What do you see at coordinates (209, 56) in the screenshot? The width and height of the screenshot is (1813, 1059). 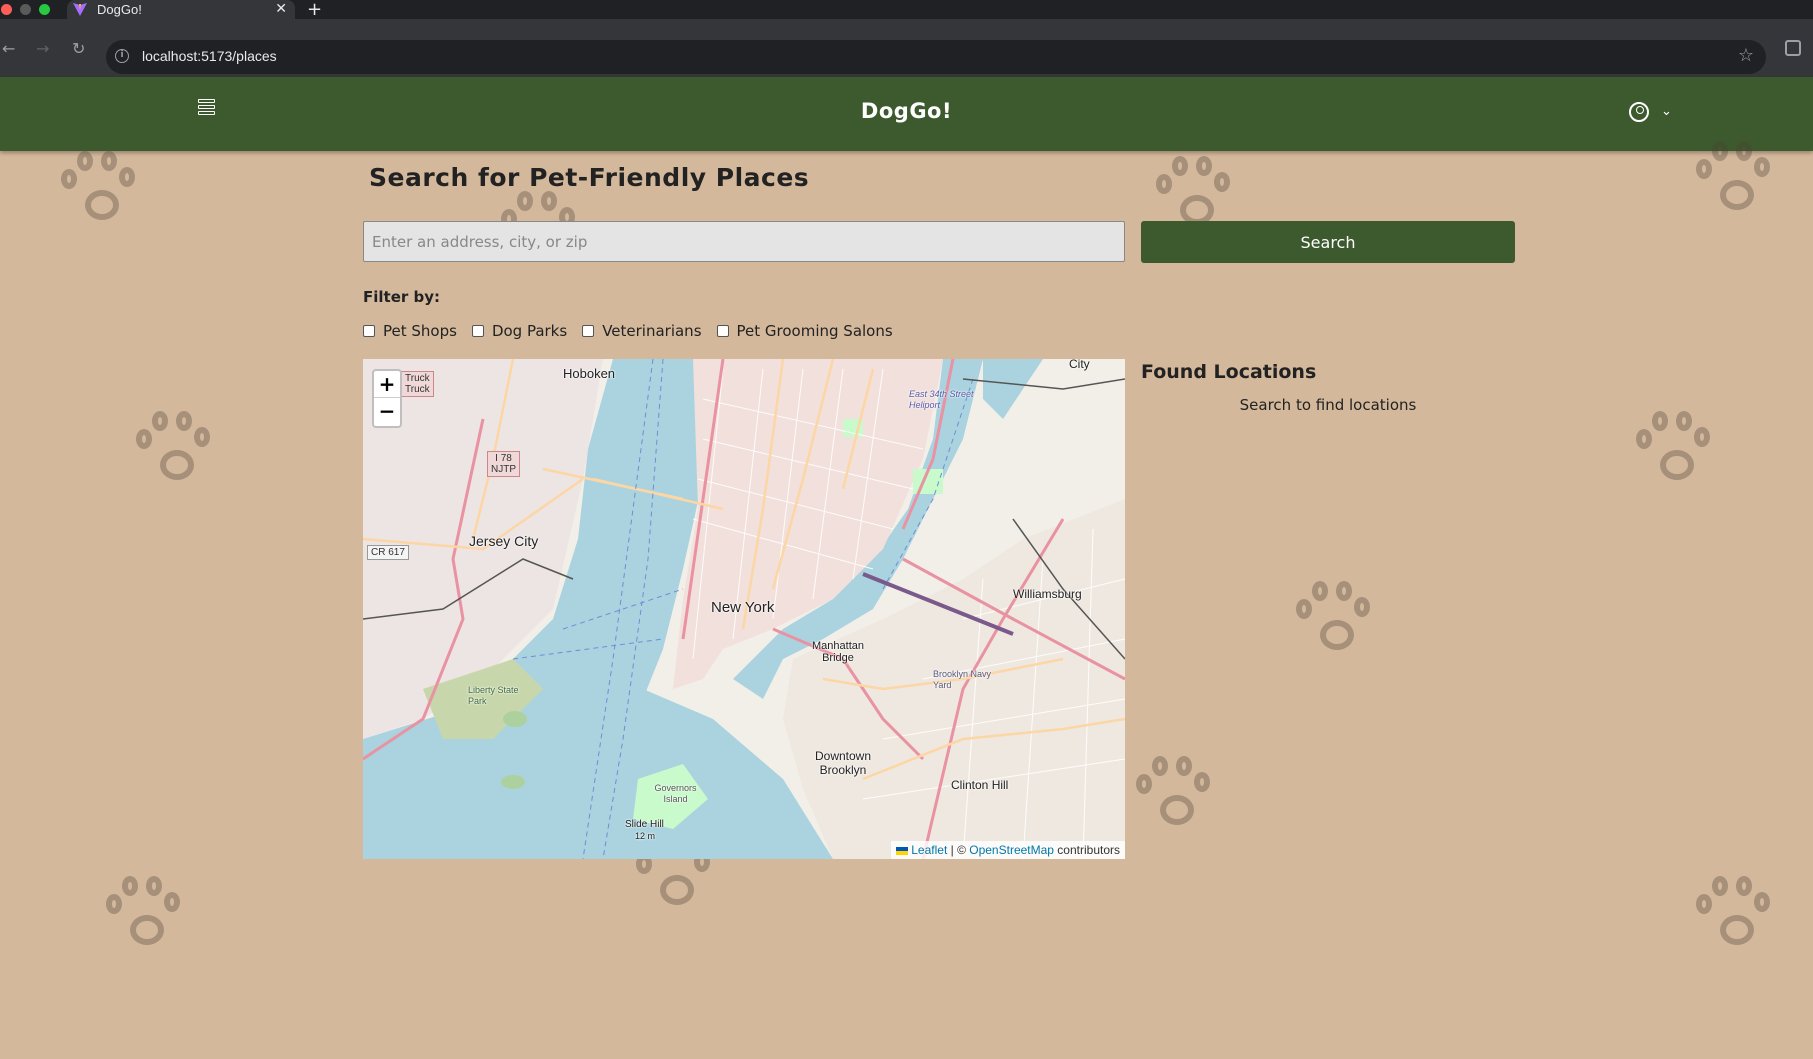 I see `url-text: localhost:5173/places` at bounding box center [209, 56].